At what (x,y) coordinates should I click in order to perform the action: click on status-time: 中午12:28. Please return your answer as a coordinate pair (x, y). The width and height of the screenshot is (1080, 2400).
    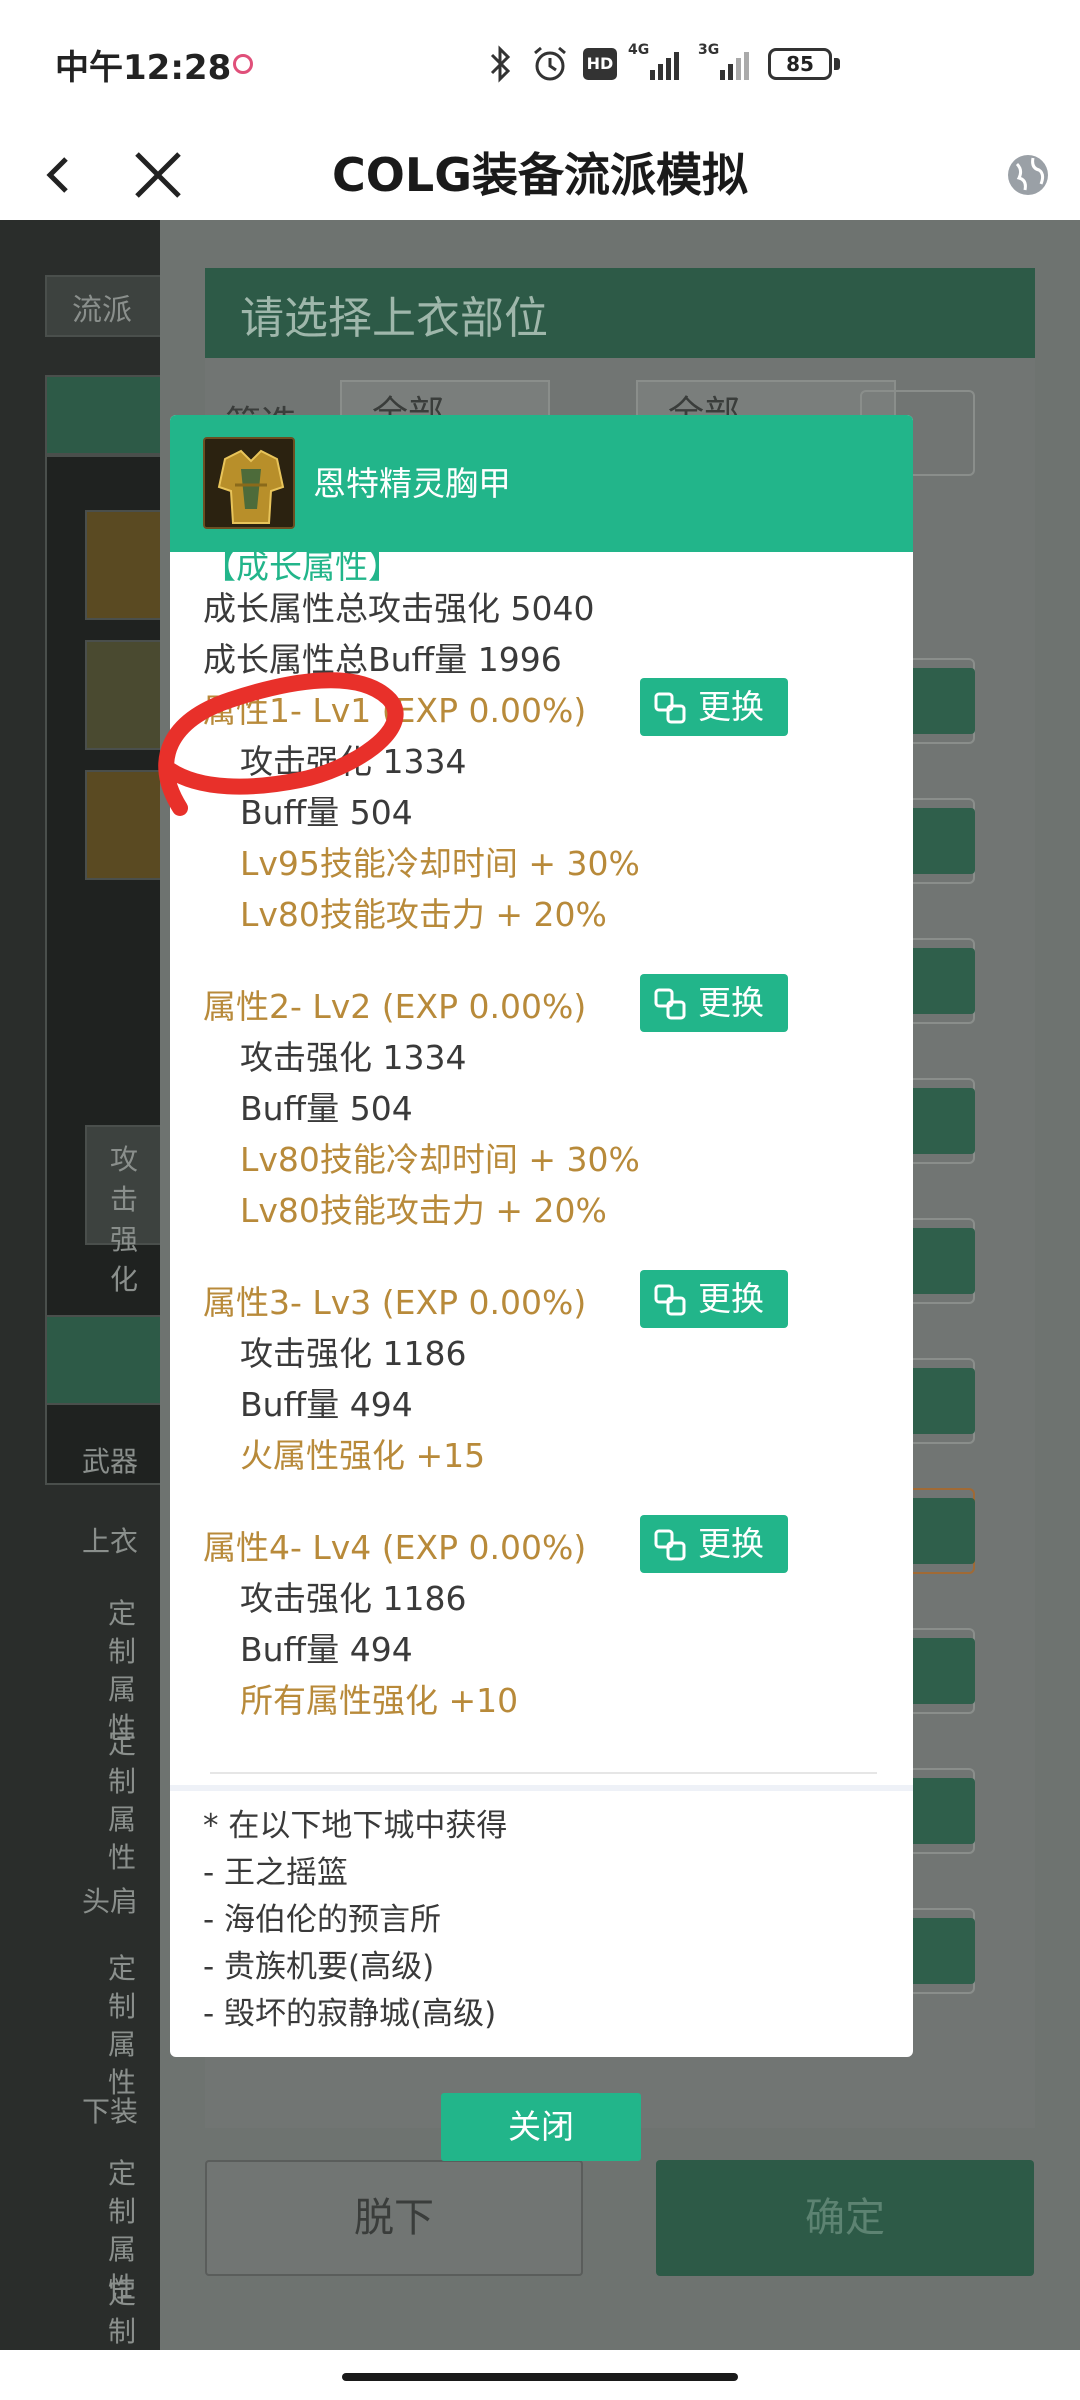
    Looking at the image, I should click on (143, 68).